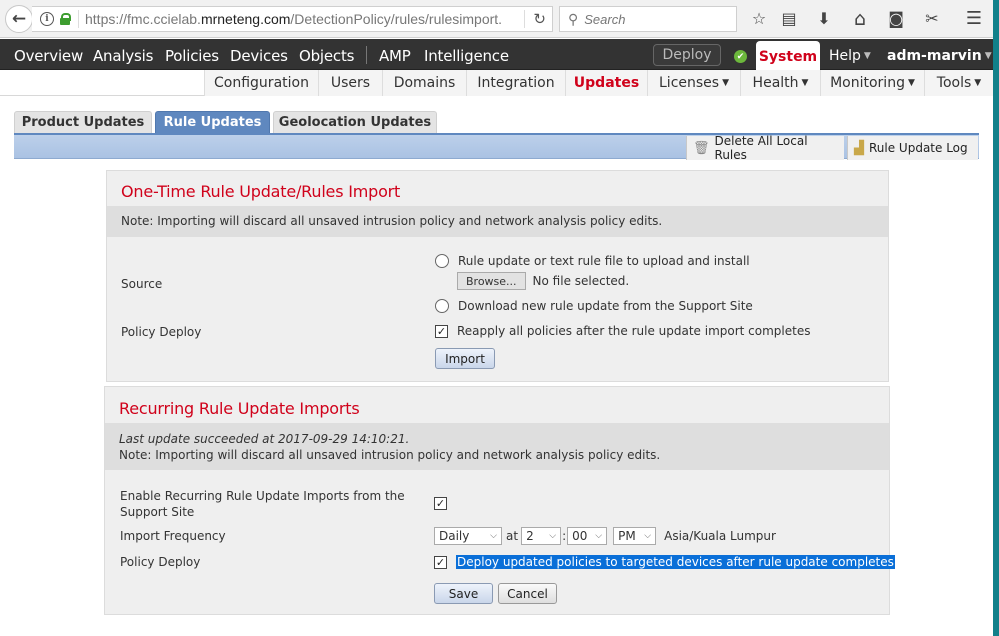 The width and height of the screenshot is (999, 636). I want to click on subnav-updates: Updates, so click(606, 83).